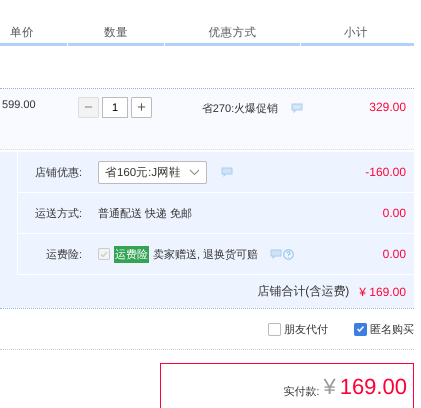 This screenshot has height=408, width=421. I want to click on insurance-tag: 运费险, so click(131, 254).